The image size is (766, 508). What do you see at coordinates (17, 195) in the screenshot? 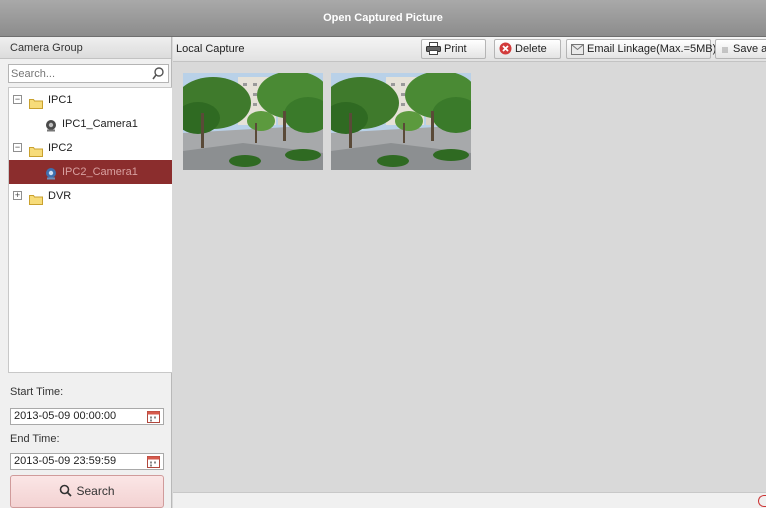
I see `expand-icon: +` at bounding box center [17, 195].